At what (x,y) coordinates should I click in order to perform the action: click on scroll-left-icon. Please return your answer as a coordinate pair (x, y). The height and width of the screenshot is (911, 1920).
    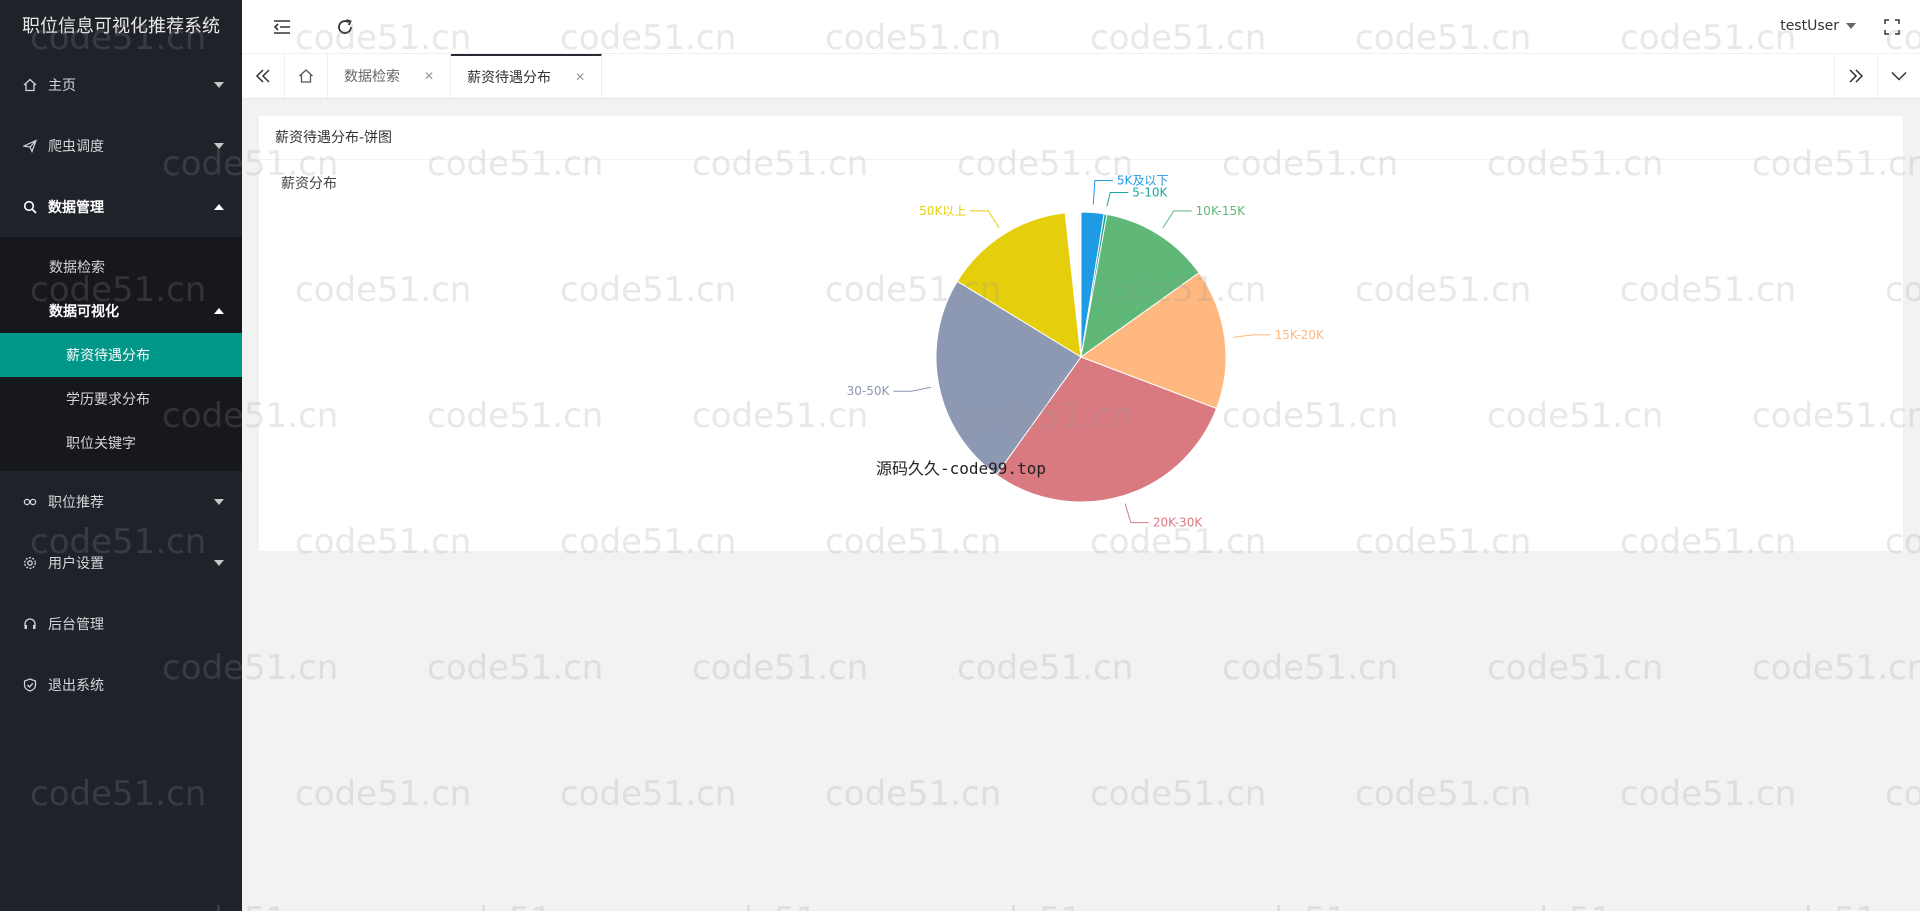
    Looking at the image, I should click on (263, 76).